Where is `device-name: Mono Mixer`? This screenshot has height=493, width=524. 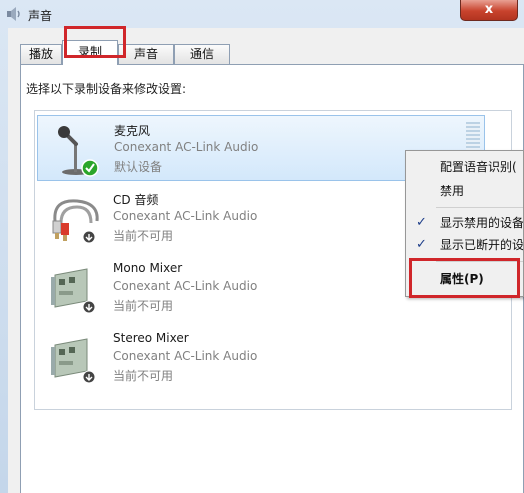
device-name: Mono Mixer is located at coordinates (148, 268).